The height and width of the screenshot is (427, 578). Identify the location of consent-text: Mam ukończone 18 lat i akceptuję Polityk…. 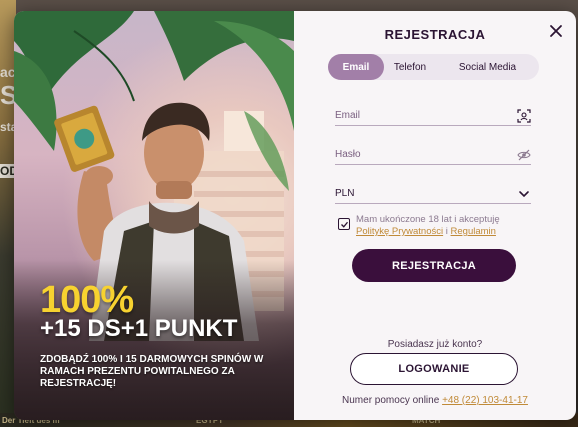
(428, 226).